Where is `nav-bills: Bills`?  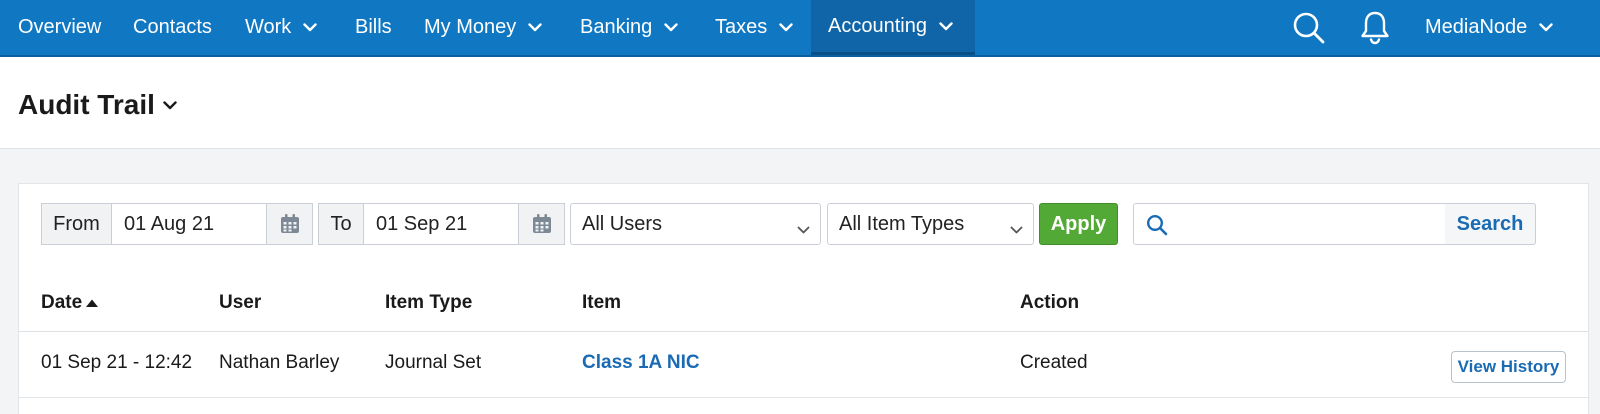 nav-bills: Bills is located at coordinates (373, 27).